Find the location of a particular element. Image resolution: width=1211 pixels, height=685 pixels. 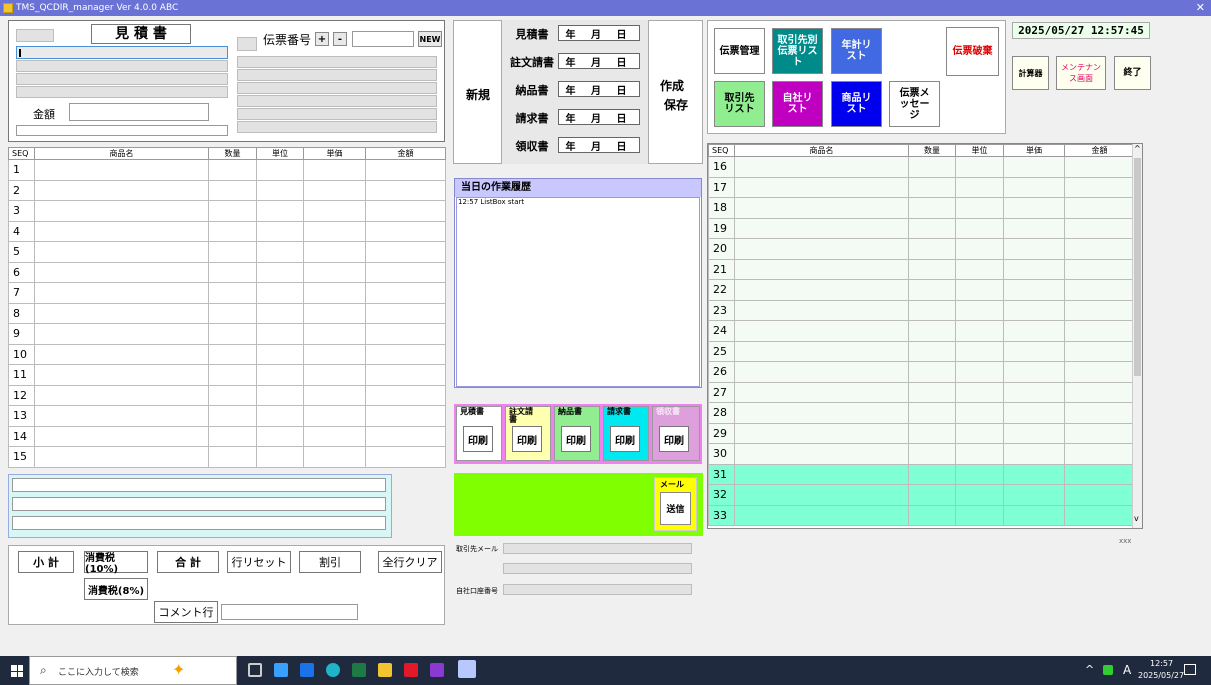

outlook-icon is located at coordinates (307, 670).